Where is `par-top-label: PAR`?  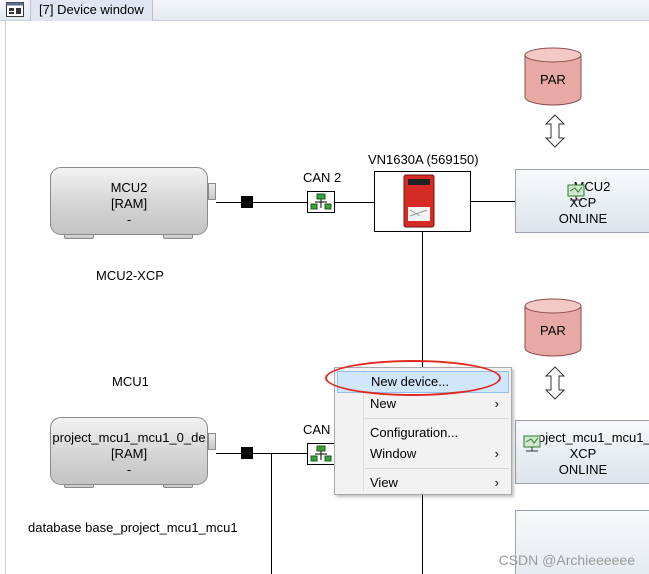 par-top-label: PAR is located at coordinates (553, 79).